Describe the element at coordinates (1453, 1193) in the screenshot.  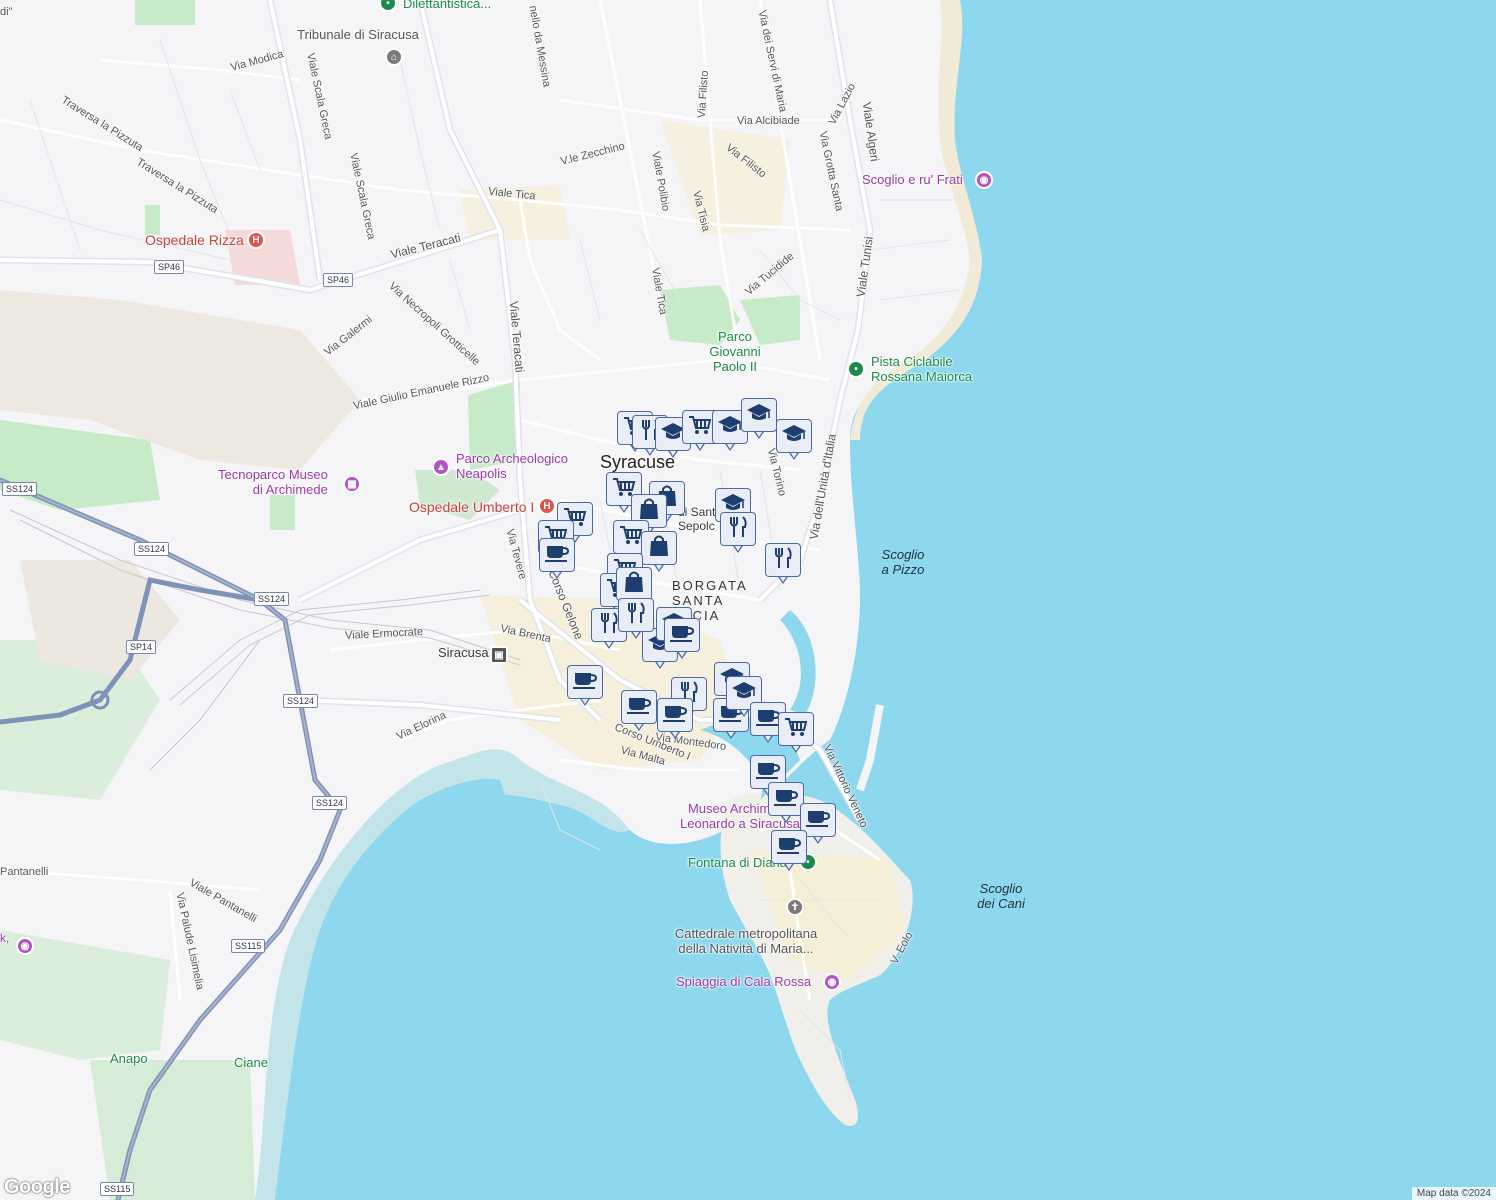
I see `attribution: Map data ©2024` at that location.